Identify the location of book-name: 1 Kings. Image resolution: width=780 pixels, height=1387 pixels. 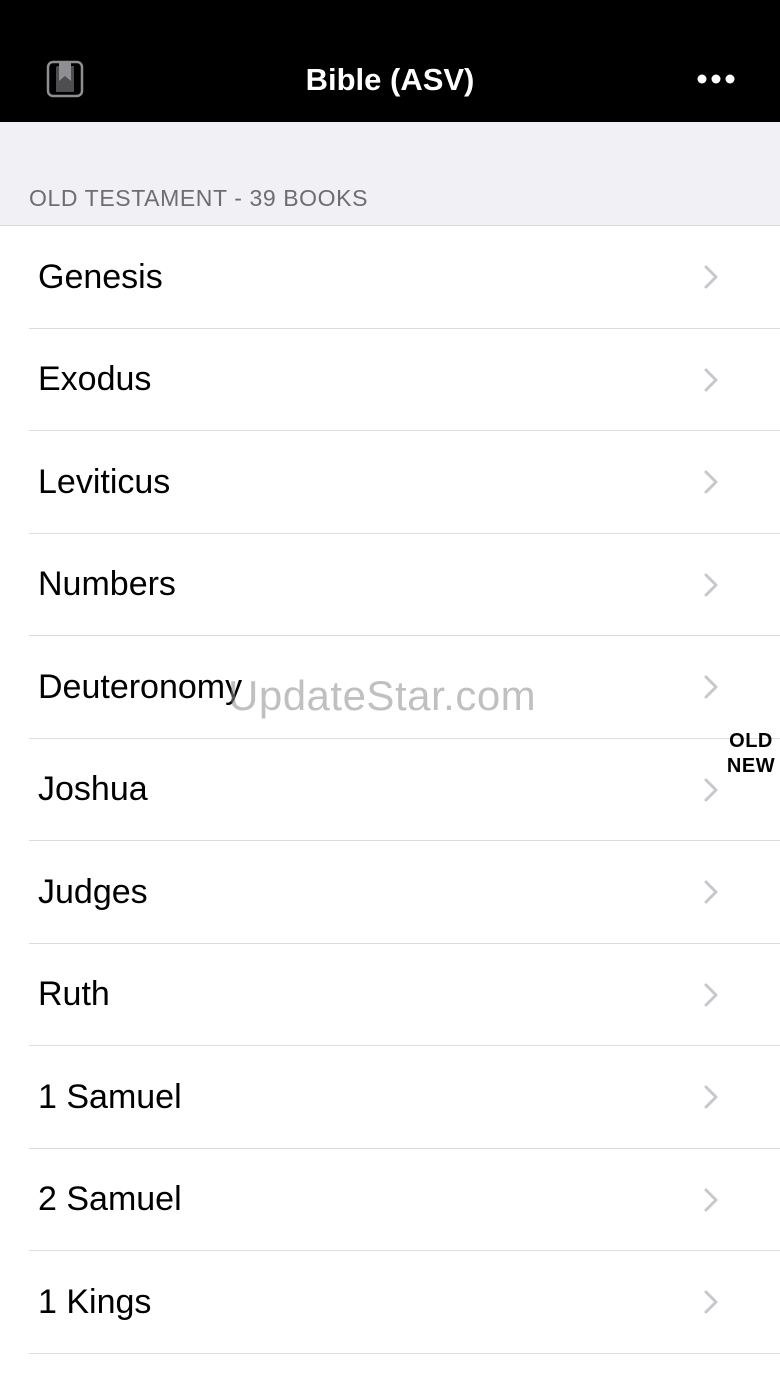
(95, 1301).